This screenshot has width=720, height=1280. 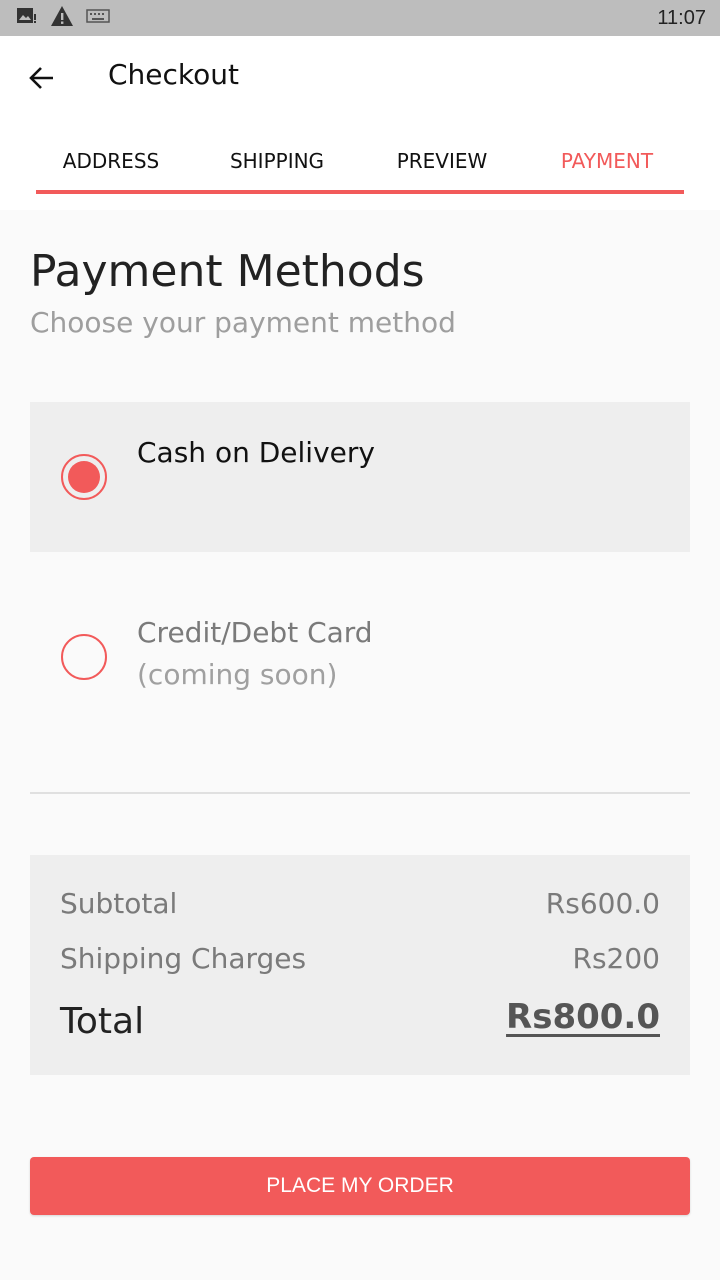 What do you see at coordinates (277, 161) in the screenshot?
I see `tab-shipping: SHIPPING` at bounding box center [277, 161].